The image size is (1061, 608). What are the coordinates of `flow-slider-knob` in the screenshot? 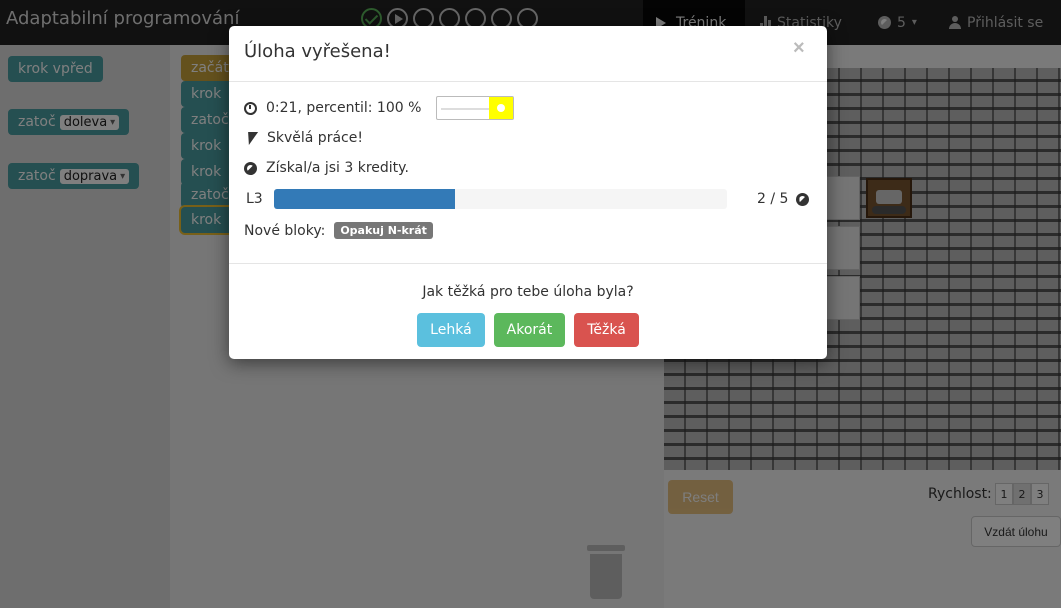 It's located at (501, 108).